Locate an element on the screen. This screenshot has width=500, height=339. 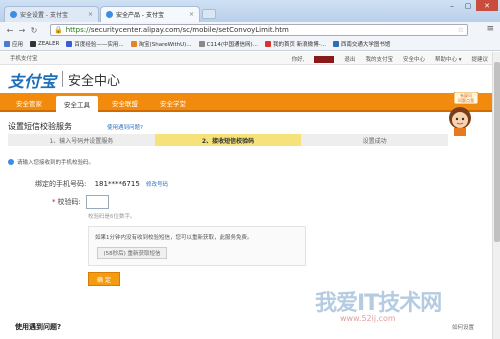
notice: 请输入您接收到的手机校验码。 is located at coordinates (51, 162).